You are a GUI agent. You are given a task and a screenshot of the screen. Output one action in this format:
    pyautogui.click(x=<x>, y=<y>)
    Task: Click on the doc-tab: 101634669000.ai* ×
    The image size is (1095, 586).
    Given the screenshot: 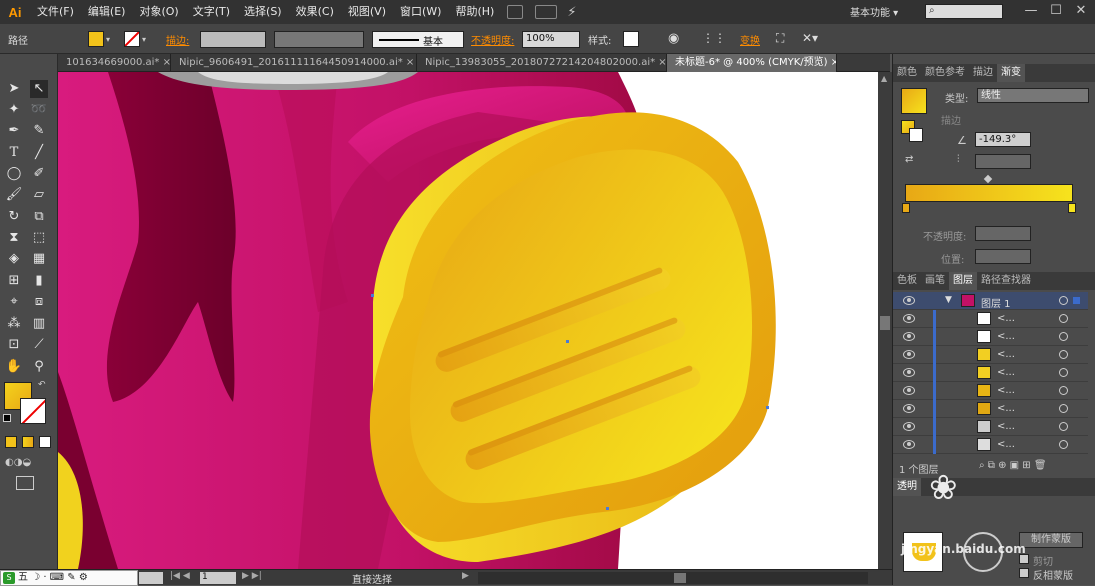 What is the action you would take?
    pyautogui.click(x=114, y=63)
    